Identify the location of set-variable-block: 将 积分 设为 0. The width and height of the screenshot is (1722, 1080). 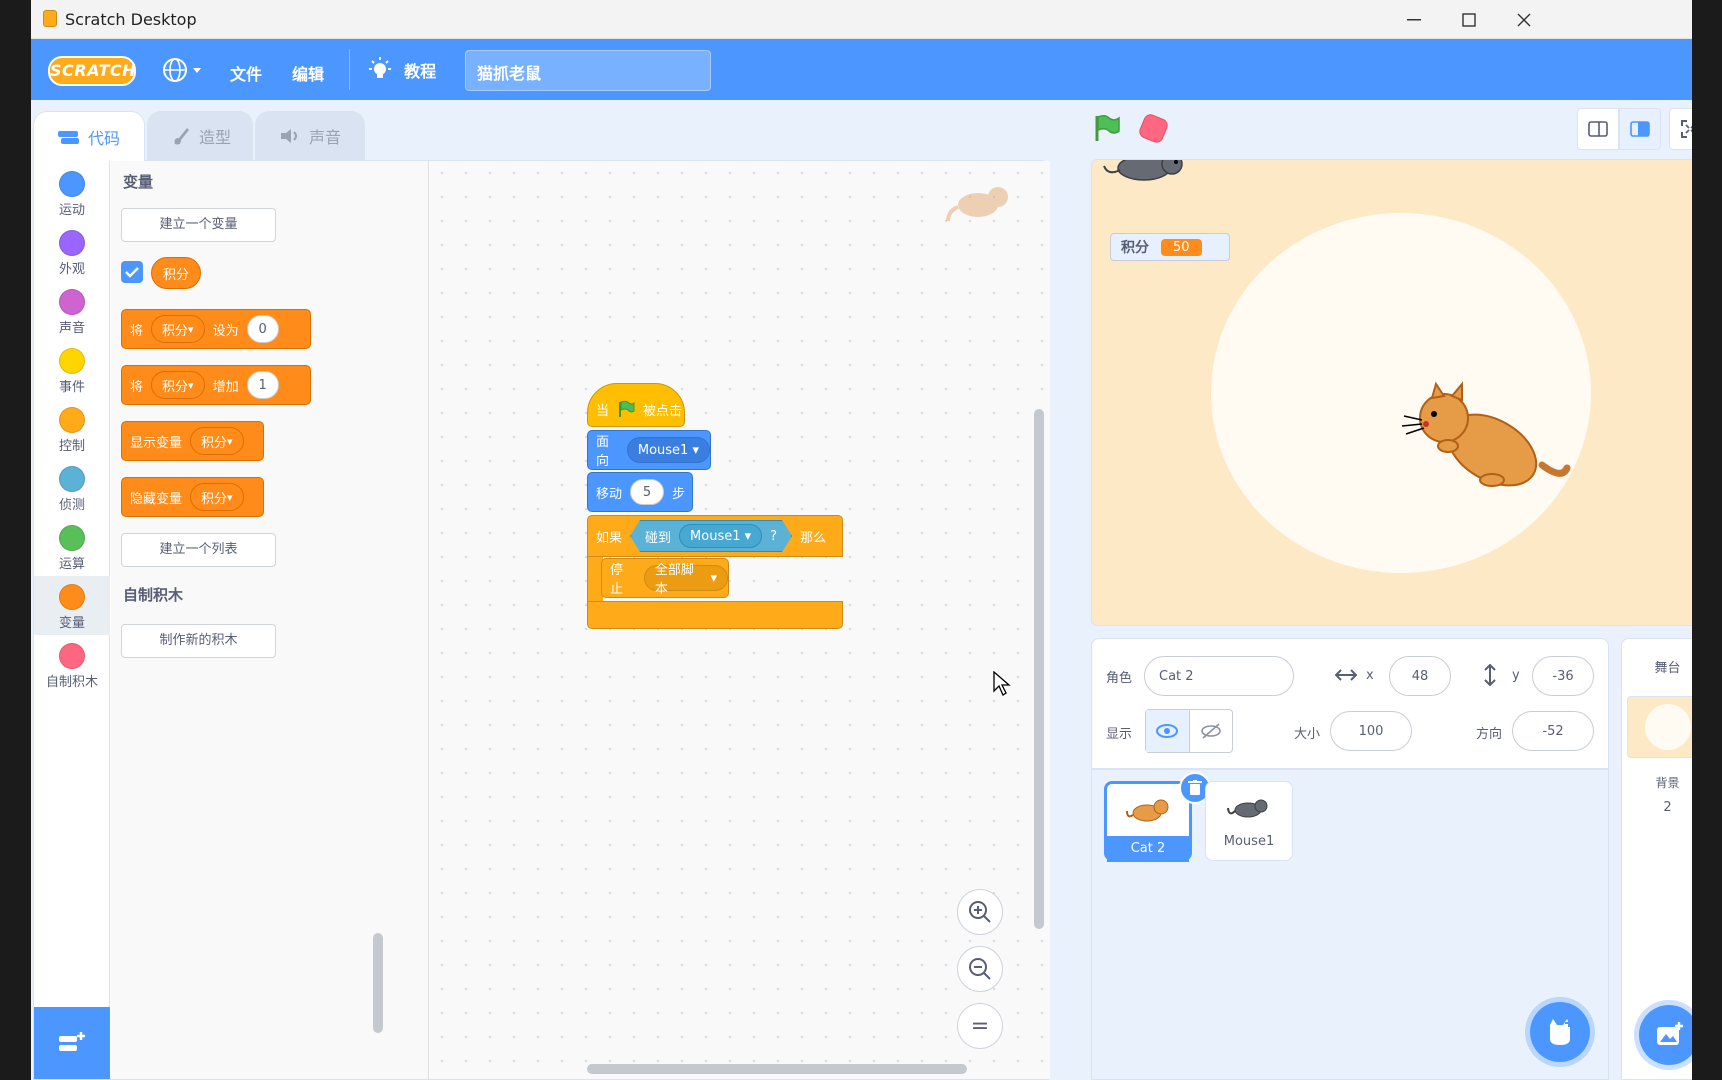
(216, 329).